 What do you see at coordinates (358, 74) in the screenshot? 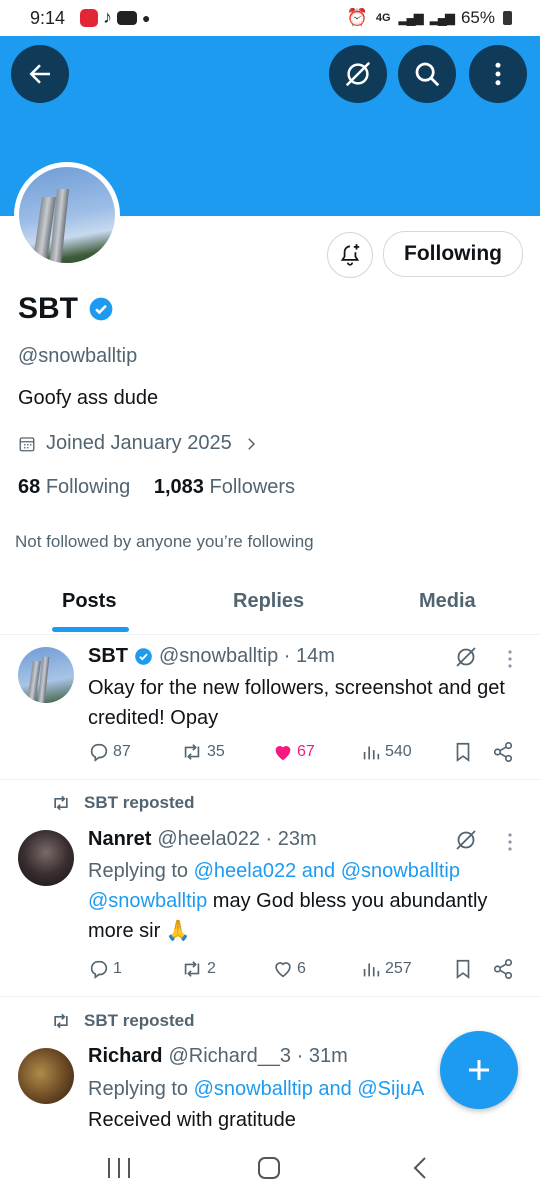
I see `grok-button` at bounding box center [358, 74].